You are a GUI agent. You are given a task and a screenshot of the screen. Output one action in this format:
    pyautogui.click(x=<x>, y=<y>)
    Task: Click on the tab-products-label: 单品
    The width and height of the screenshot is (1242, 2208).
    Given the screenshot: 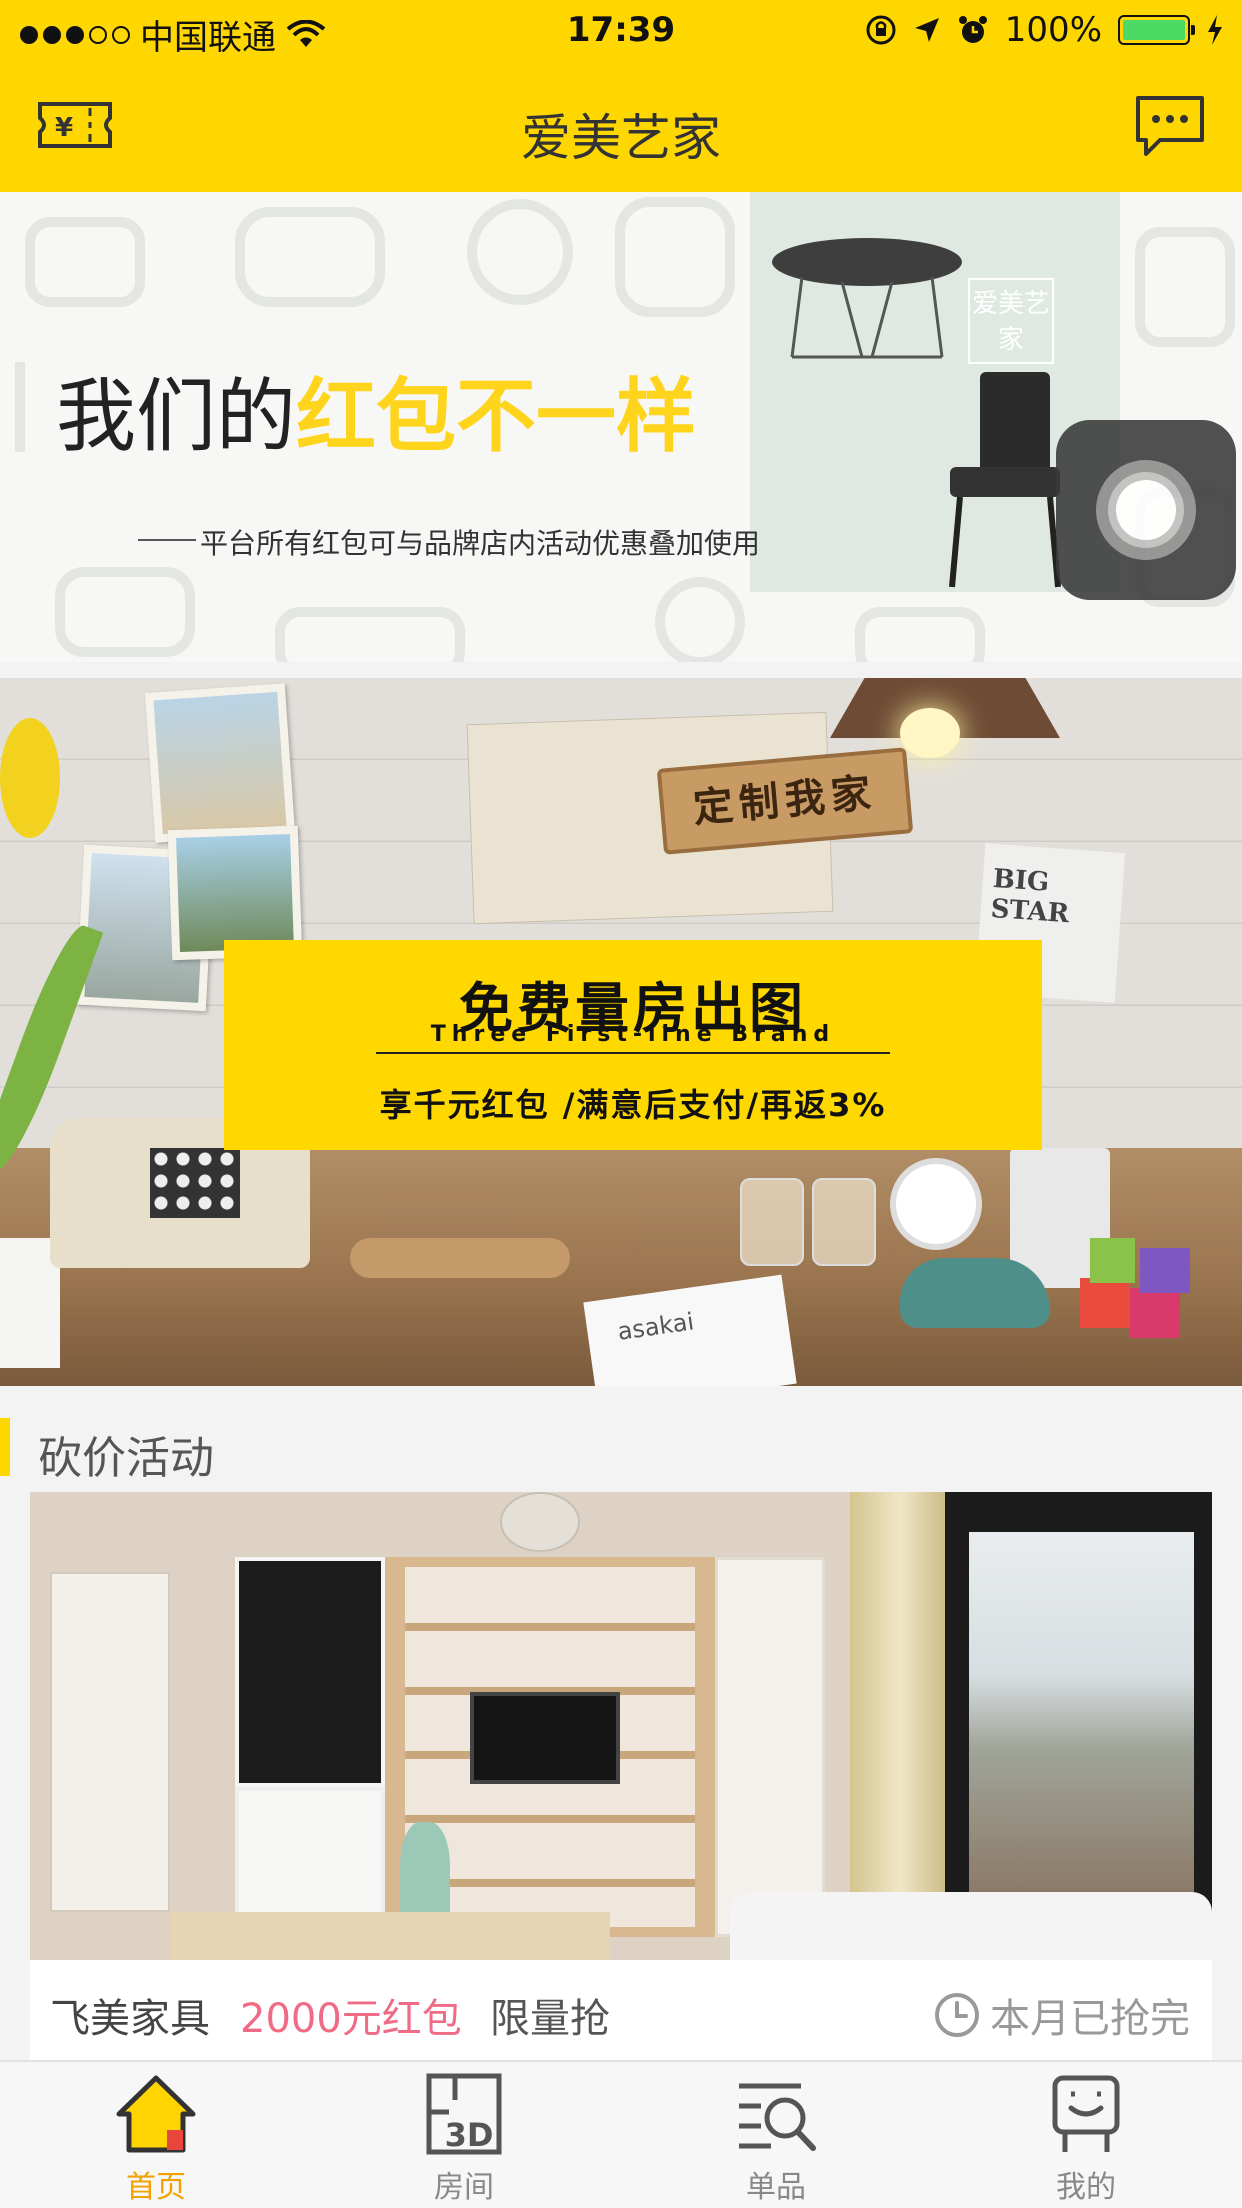 What is the action you would take?
    pyautogui.click(x=776, y=2187)
    